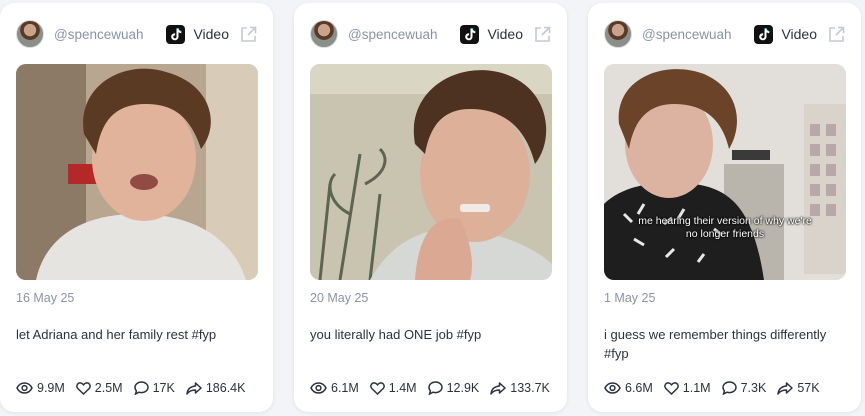 This screenshot has width=865, height=416. I want to click on stats-row: 6.6M 1.1M 7.3K 57K, so click(727, 388).